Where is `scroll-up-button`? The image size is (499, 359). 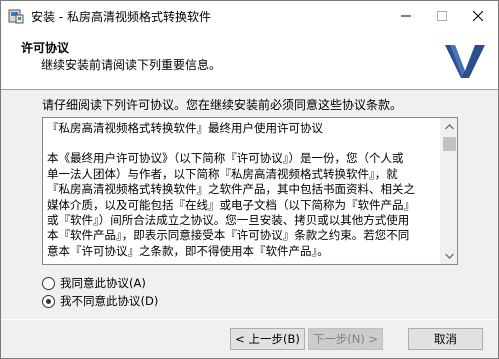
scroll-up-button is located at coordinates (449, 126).